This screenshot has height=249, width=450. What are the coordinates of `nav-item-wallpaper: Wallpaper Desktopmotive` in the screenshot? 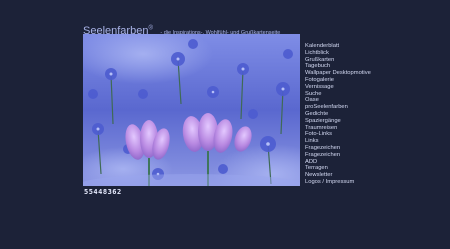 It's located at (338, 73).